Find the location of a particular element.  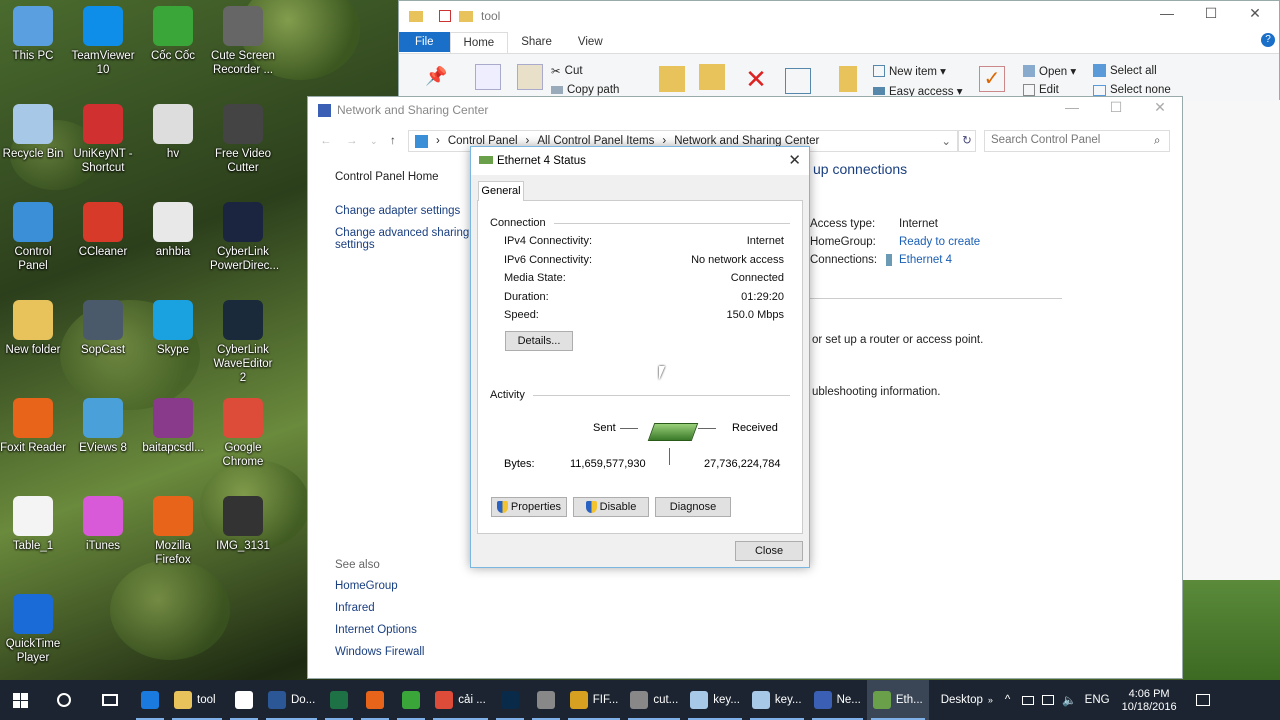

desktop-shortcut: Table_1 is located at coordinates (33, 524).